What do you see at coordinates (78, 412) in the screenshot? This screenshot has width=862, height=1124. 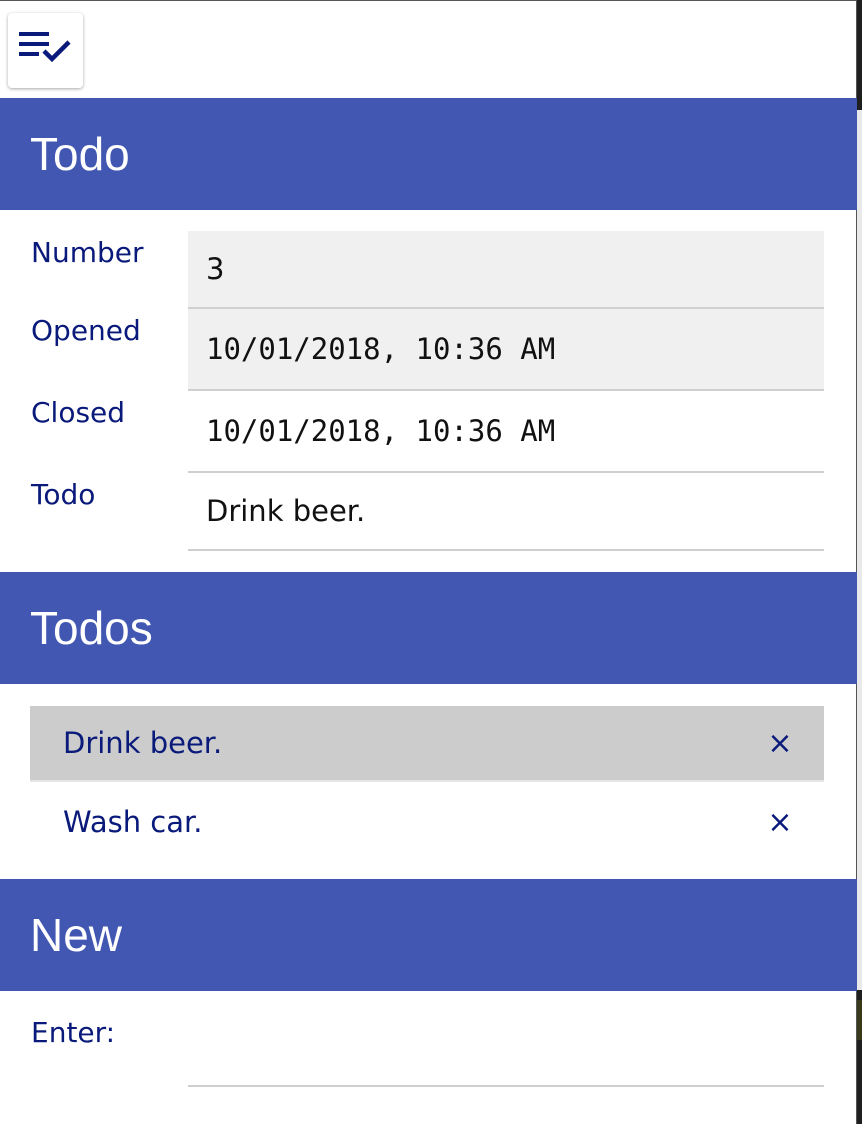 I see `closed-label: Closed` at bounding box center [78, 412].